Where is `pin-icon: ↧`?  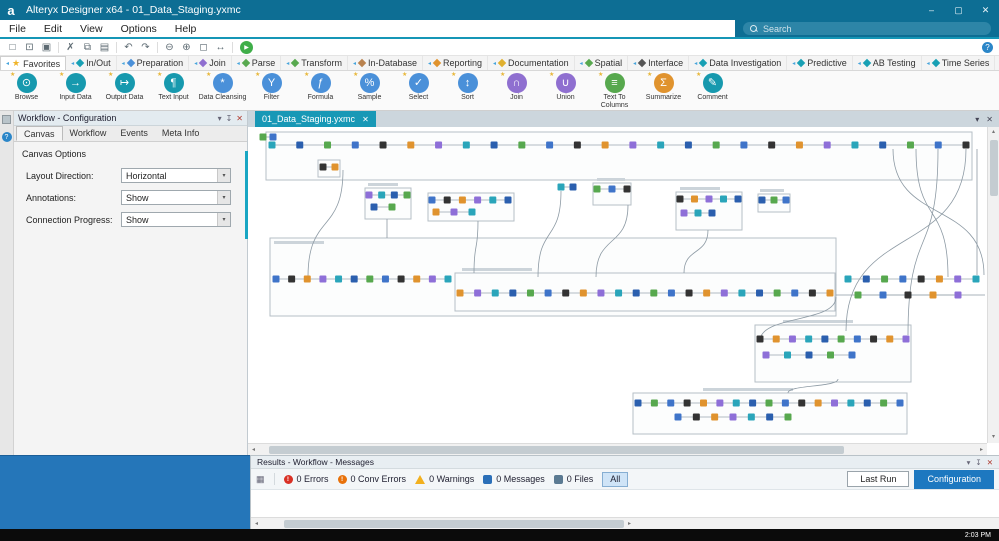
pin-icon: ↧ is located at coordinates (978, 462).